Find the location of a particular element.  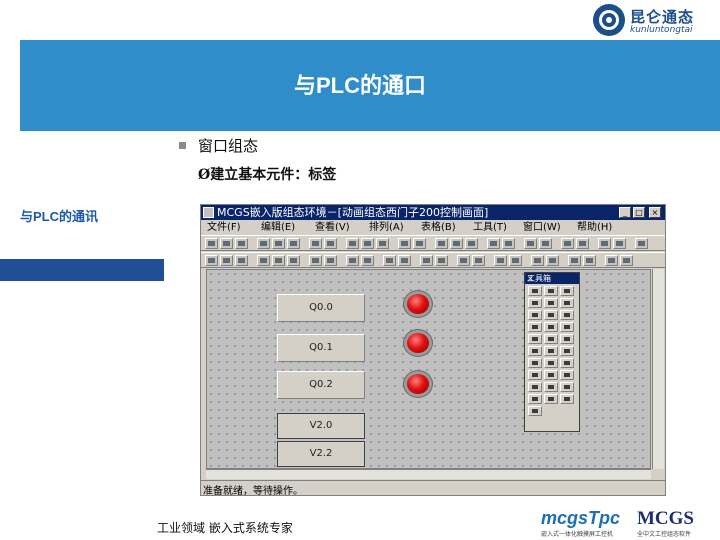

database-icon is located at coordinates (530, 243).